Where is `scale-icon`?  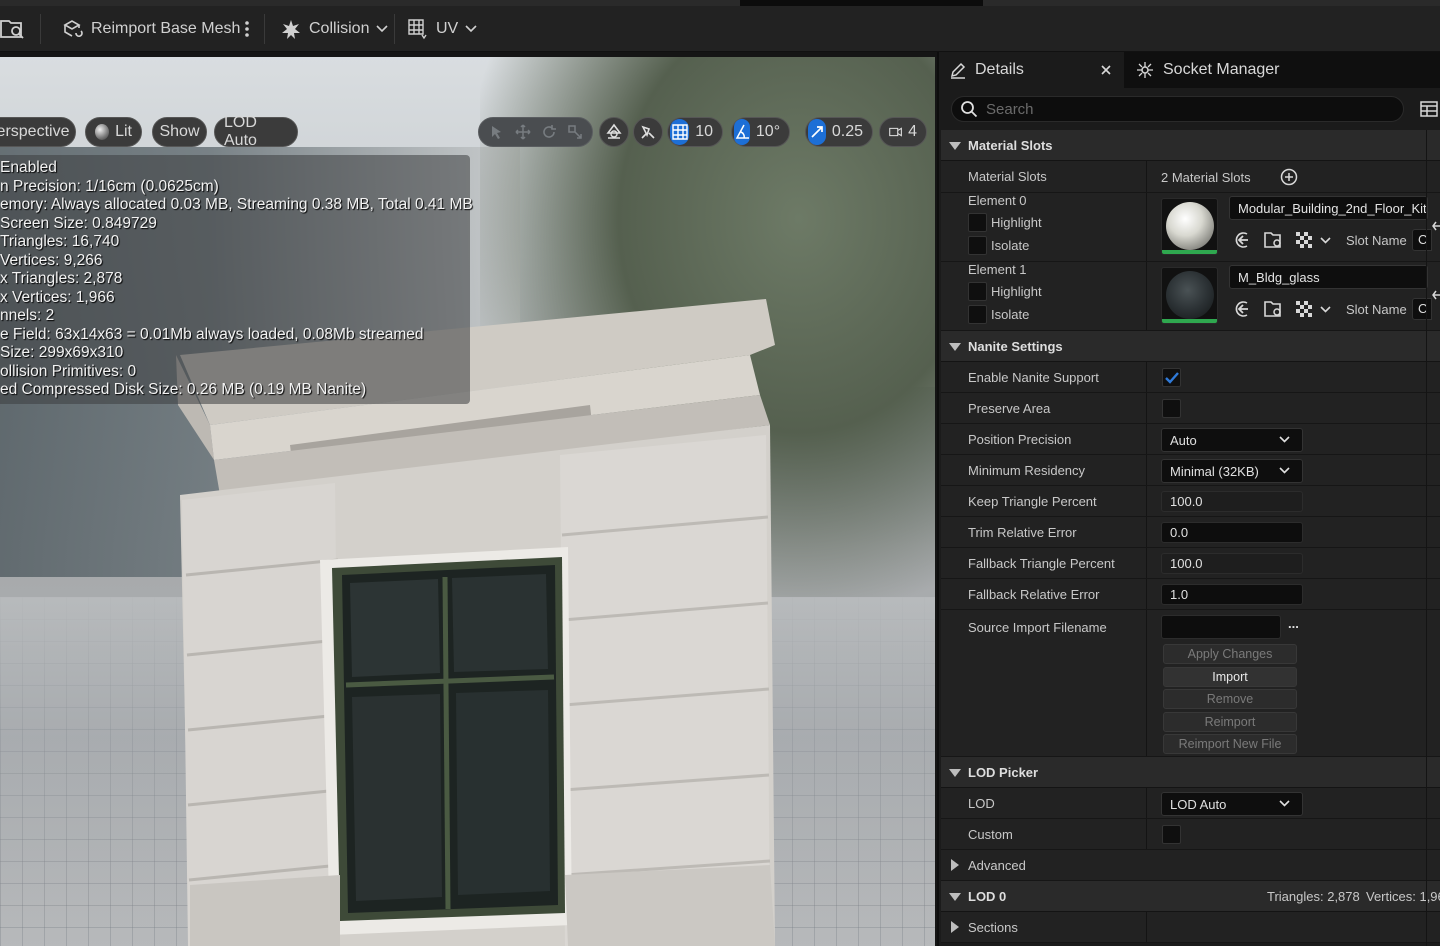 scale-icon is located at coordinates (575, 132).